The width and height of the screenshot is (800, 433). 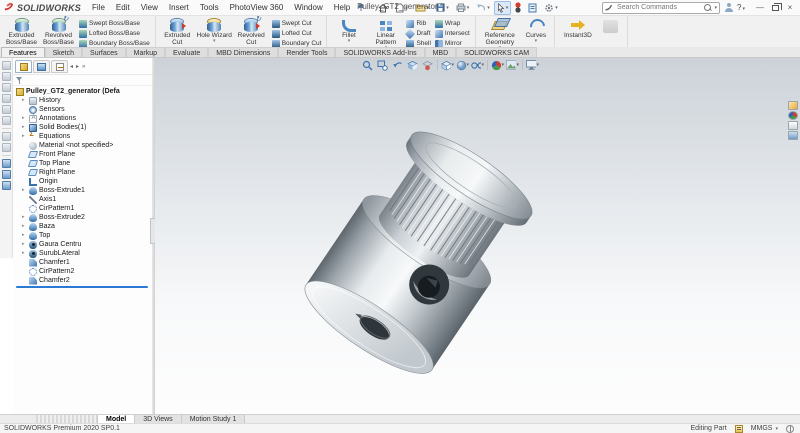 What do you see at coordinates (497, 65) in the screenshot?
I see `edit-appearance-icon: ▾` at bounding box center [497, 65].